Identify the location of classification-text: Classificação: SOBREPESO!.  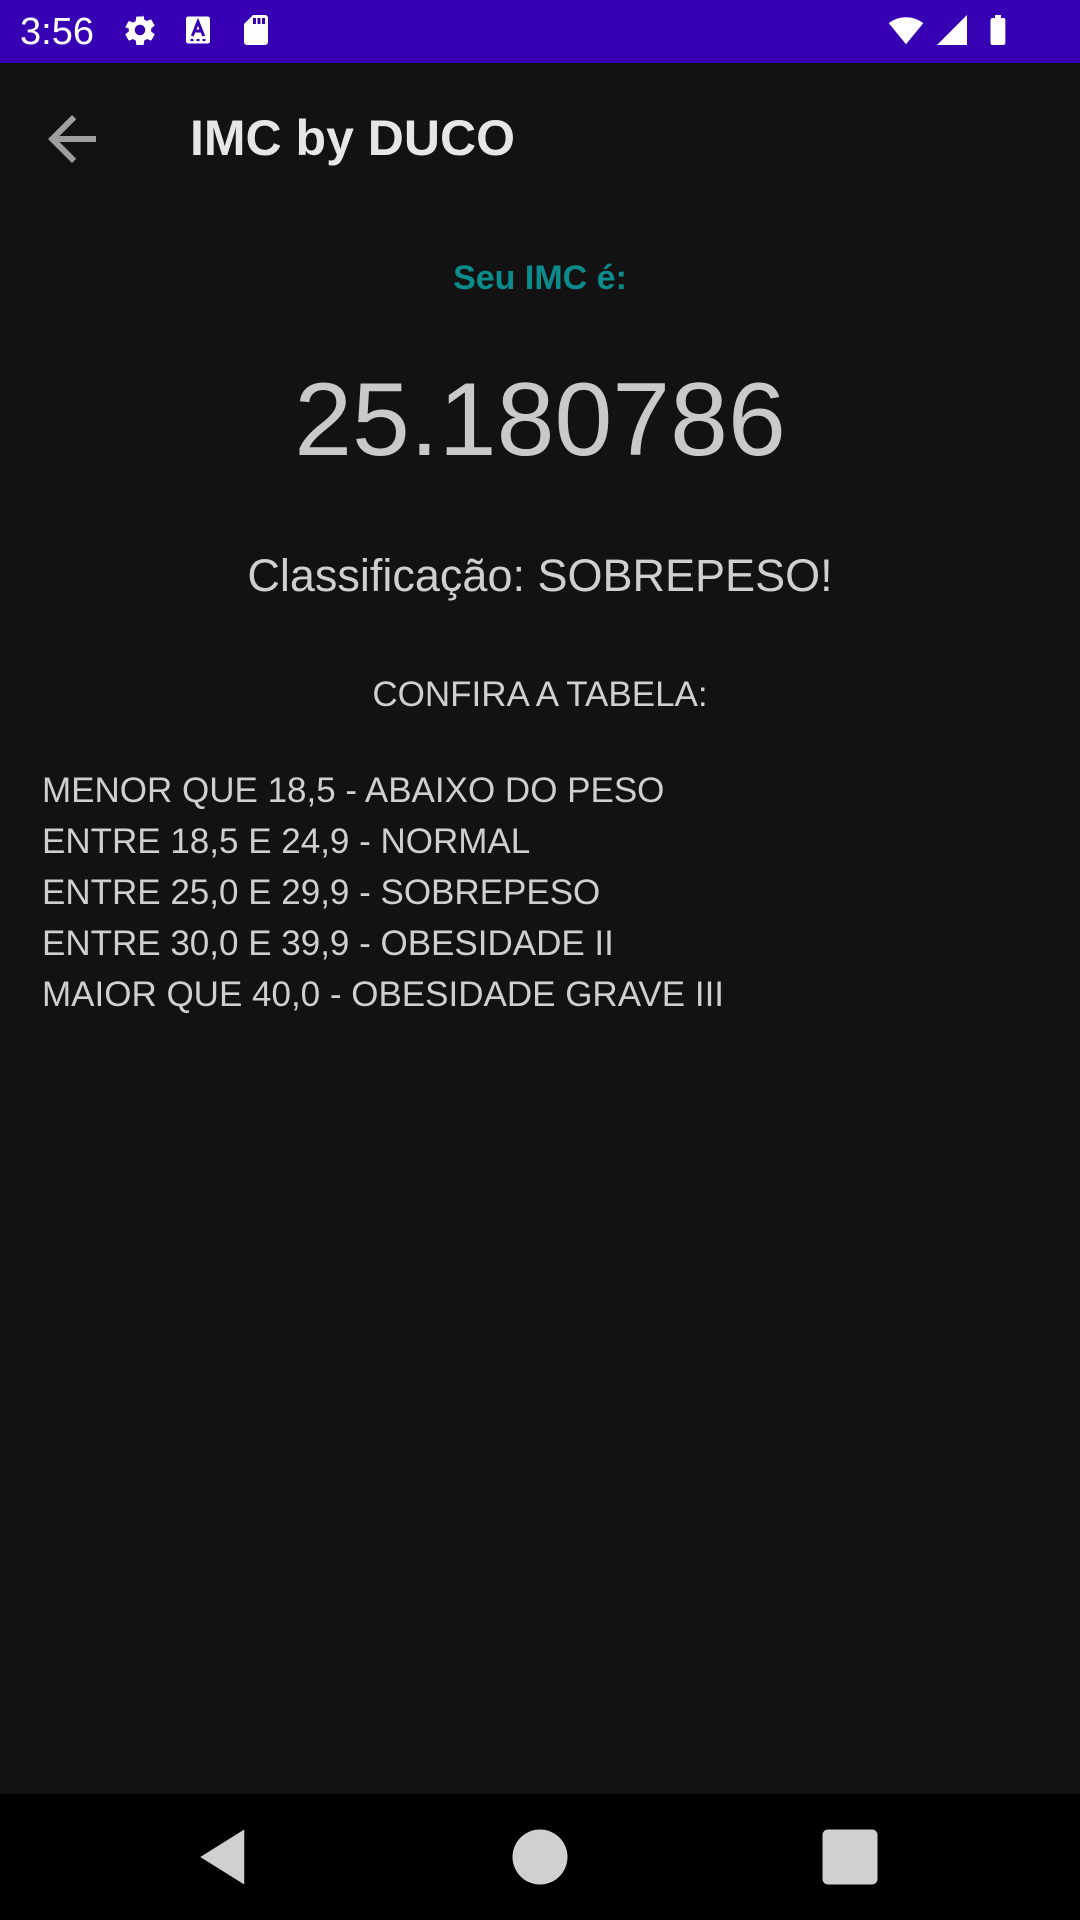
(540, 575).